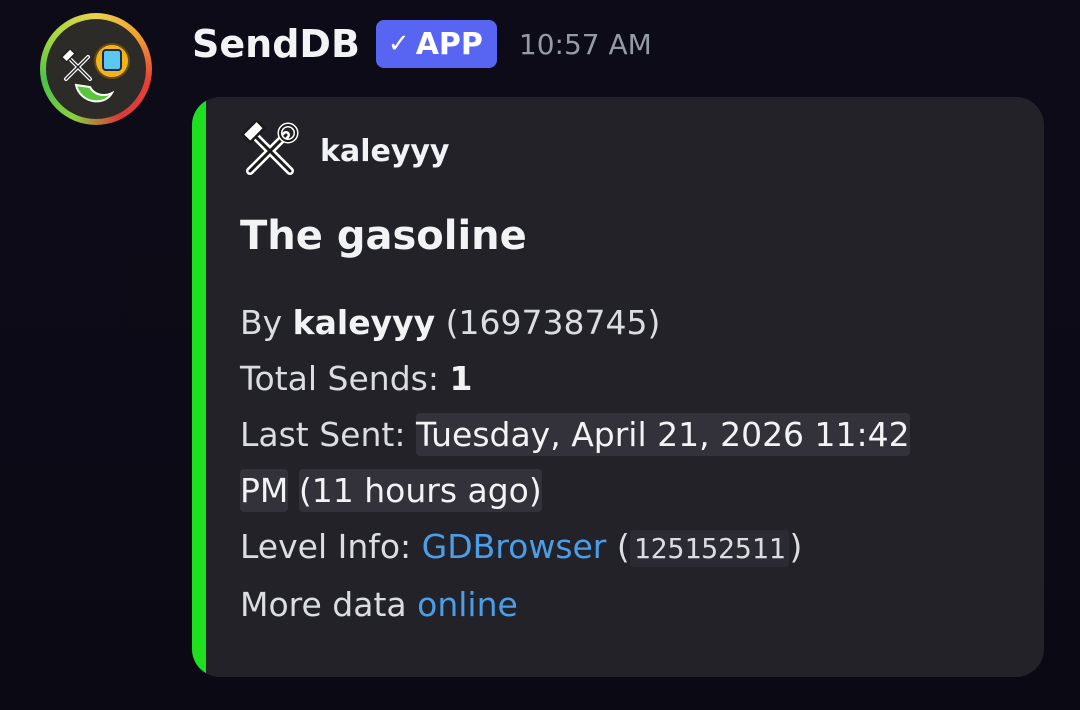 The height and width of the screenshot is (710, 1080). I want to click on leaf-icon, so click(94, 93).